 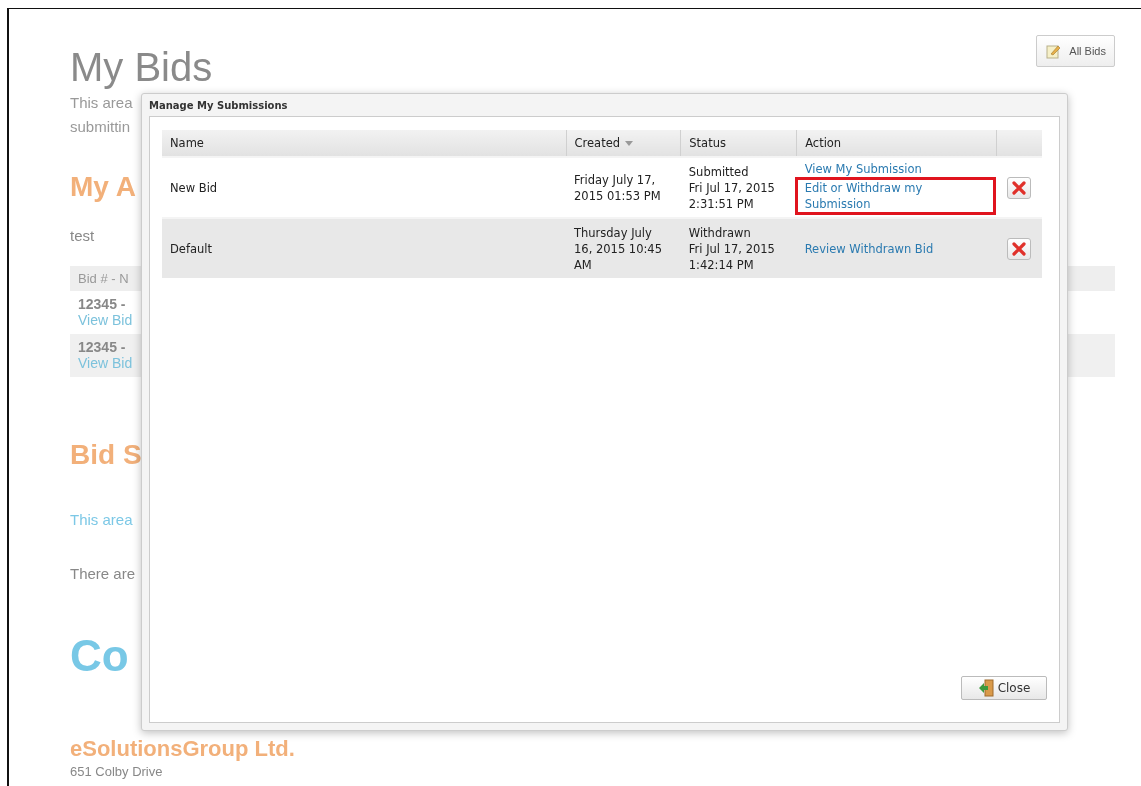 I want to click on dialog-title: Manage My Submissions, so click(x=219, y=106).